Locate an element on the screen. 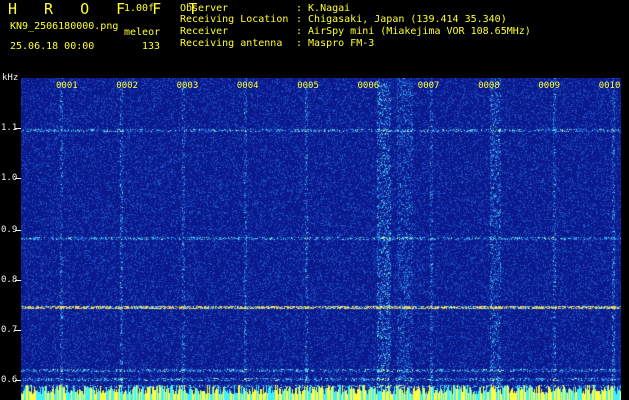 This screenshot has height=400, width=629. file-name: KN9_2506180000.png is located at coordinates (64, 26).